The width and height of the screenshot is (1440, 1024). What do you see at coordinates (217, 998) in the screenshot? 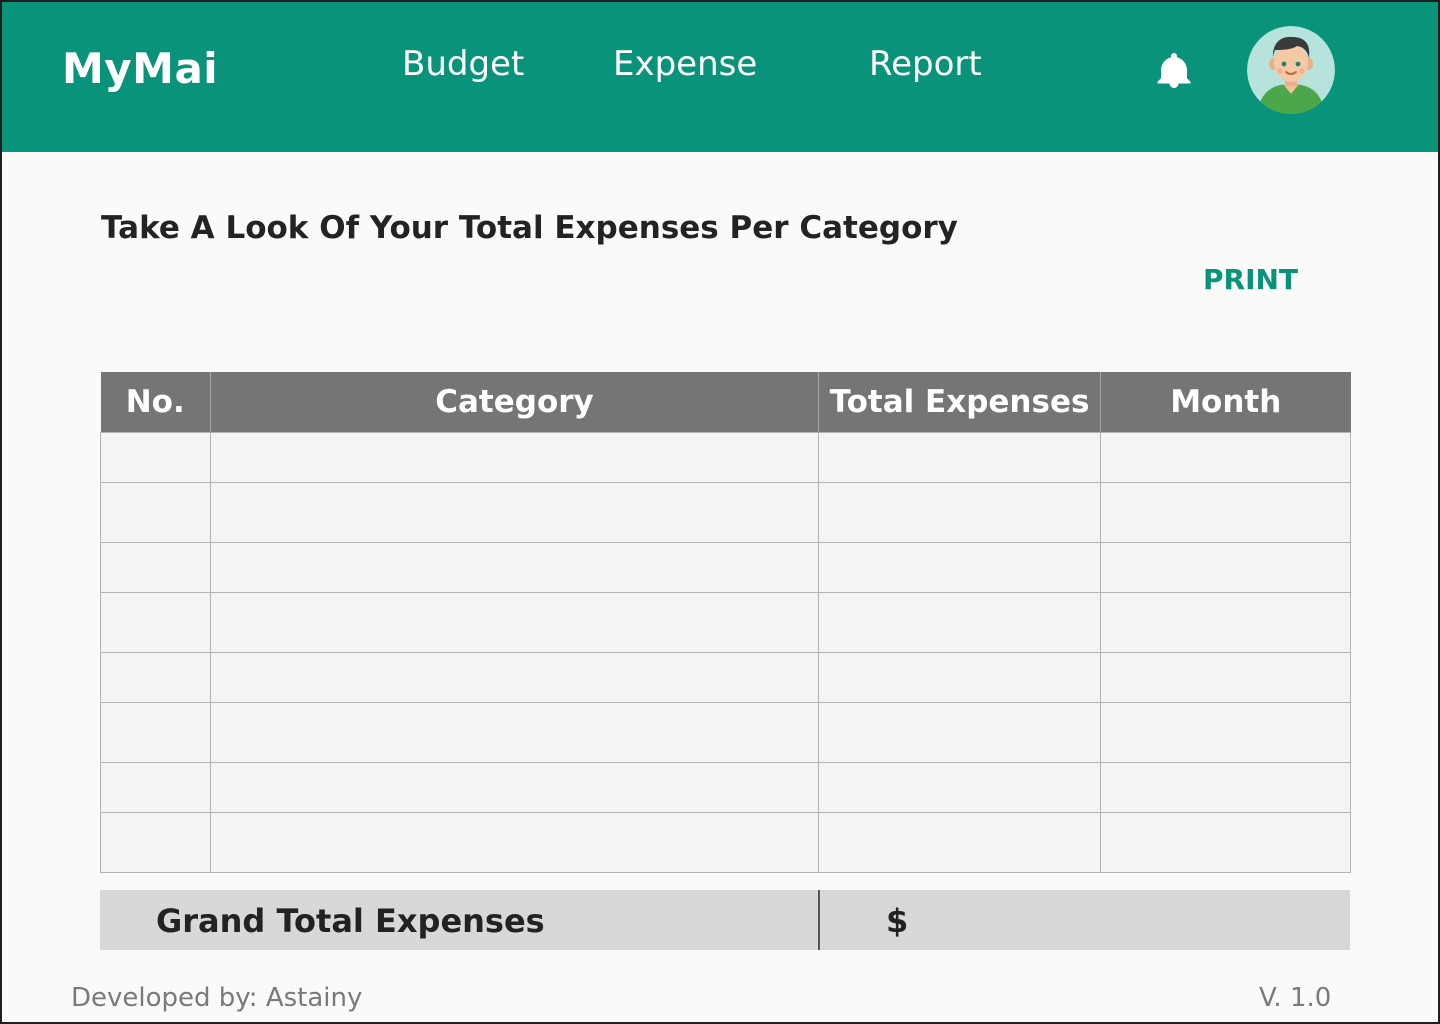
I see `developer-credit: Developed by: Astainy` at bounding box center [217, 998].